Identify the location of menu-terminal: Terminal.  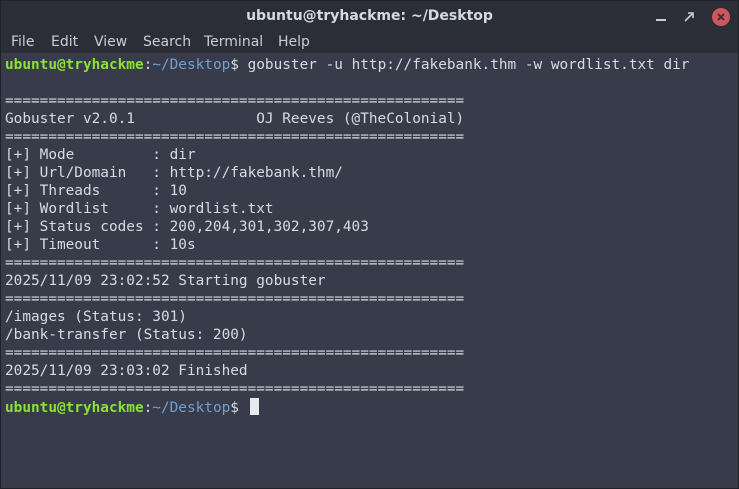
(233, 42).